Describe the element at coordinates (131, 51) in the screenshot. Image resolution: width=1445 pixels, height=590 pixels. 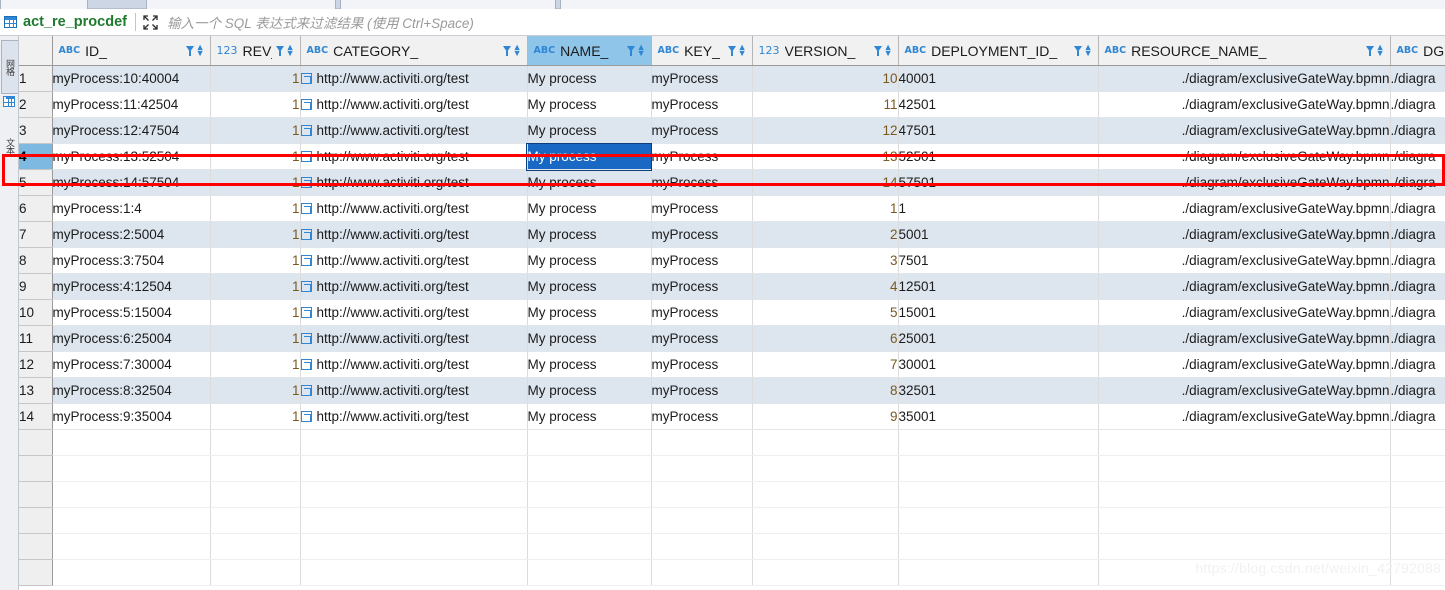
I see `column-header-id: ABC ID_ ▲ ▼` at that location.